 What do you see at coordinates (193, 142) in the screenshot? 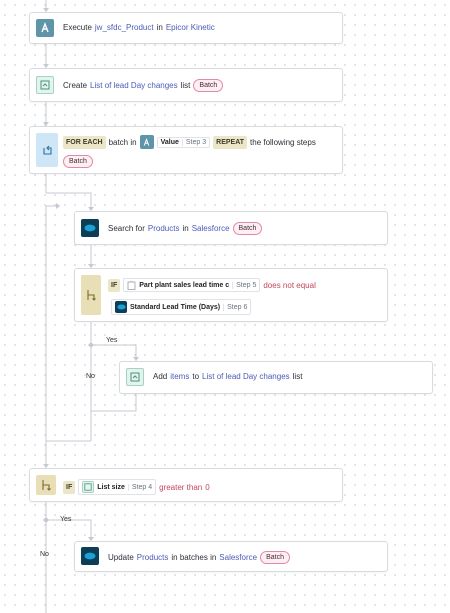
I see `datapill-step: Step 3` at bounding box center [193, 142].